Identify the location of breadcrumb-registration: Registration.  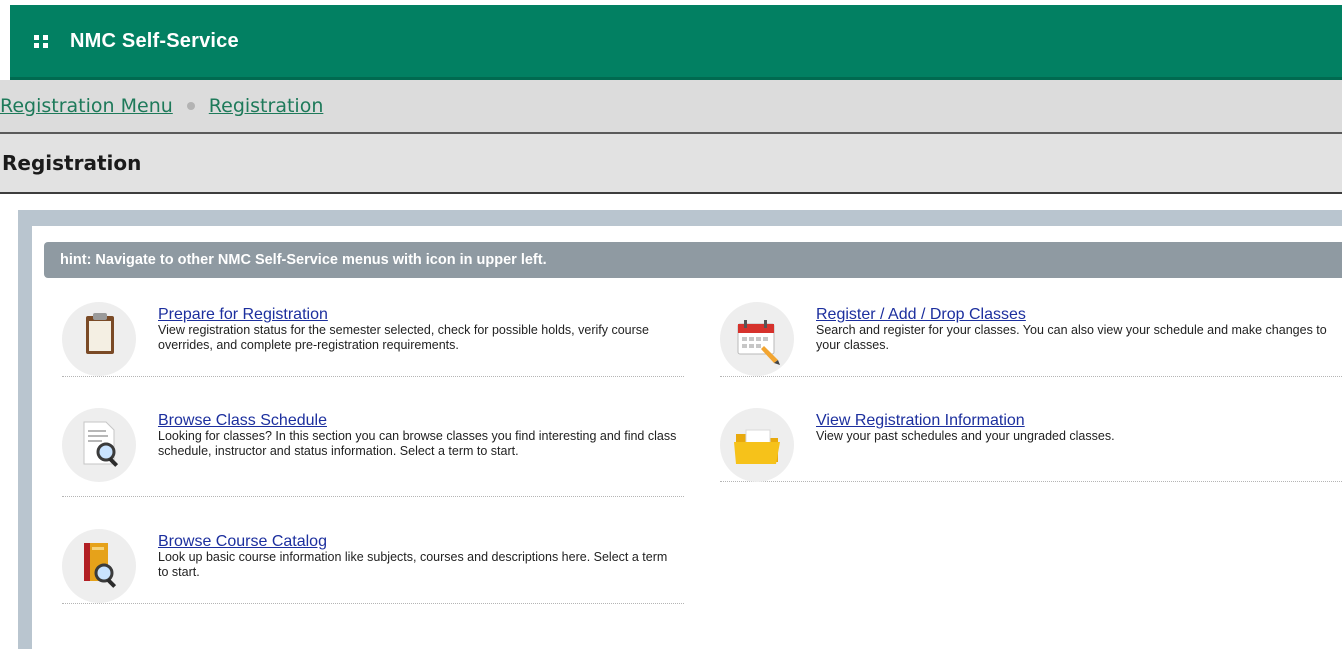
(266, 106).